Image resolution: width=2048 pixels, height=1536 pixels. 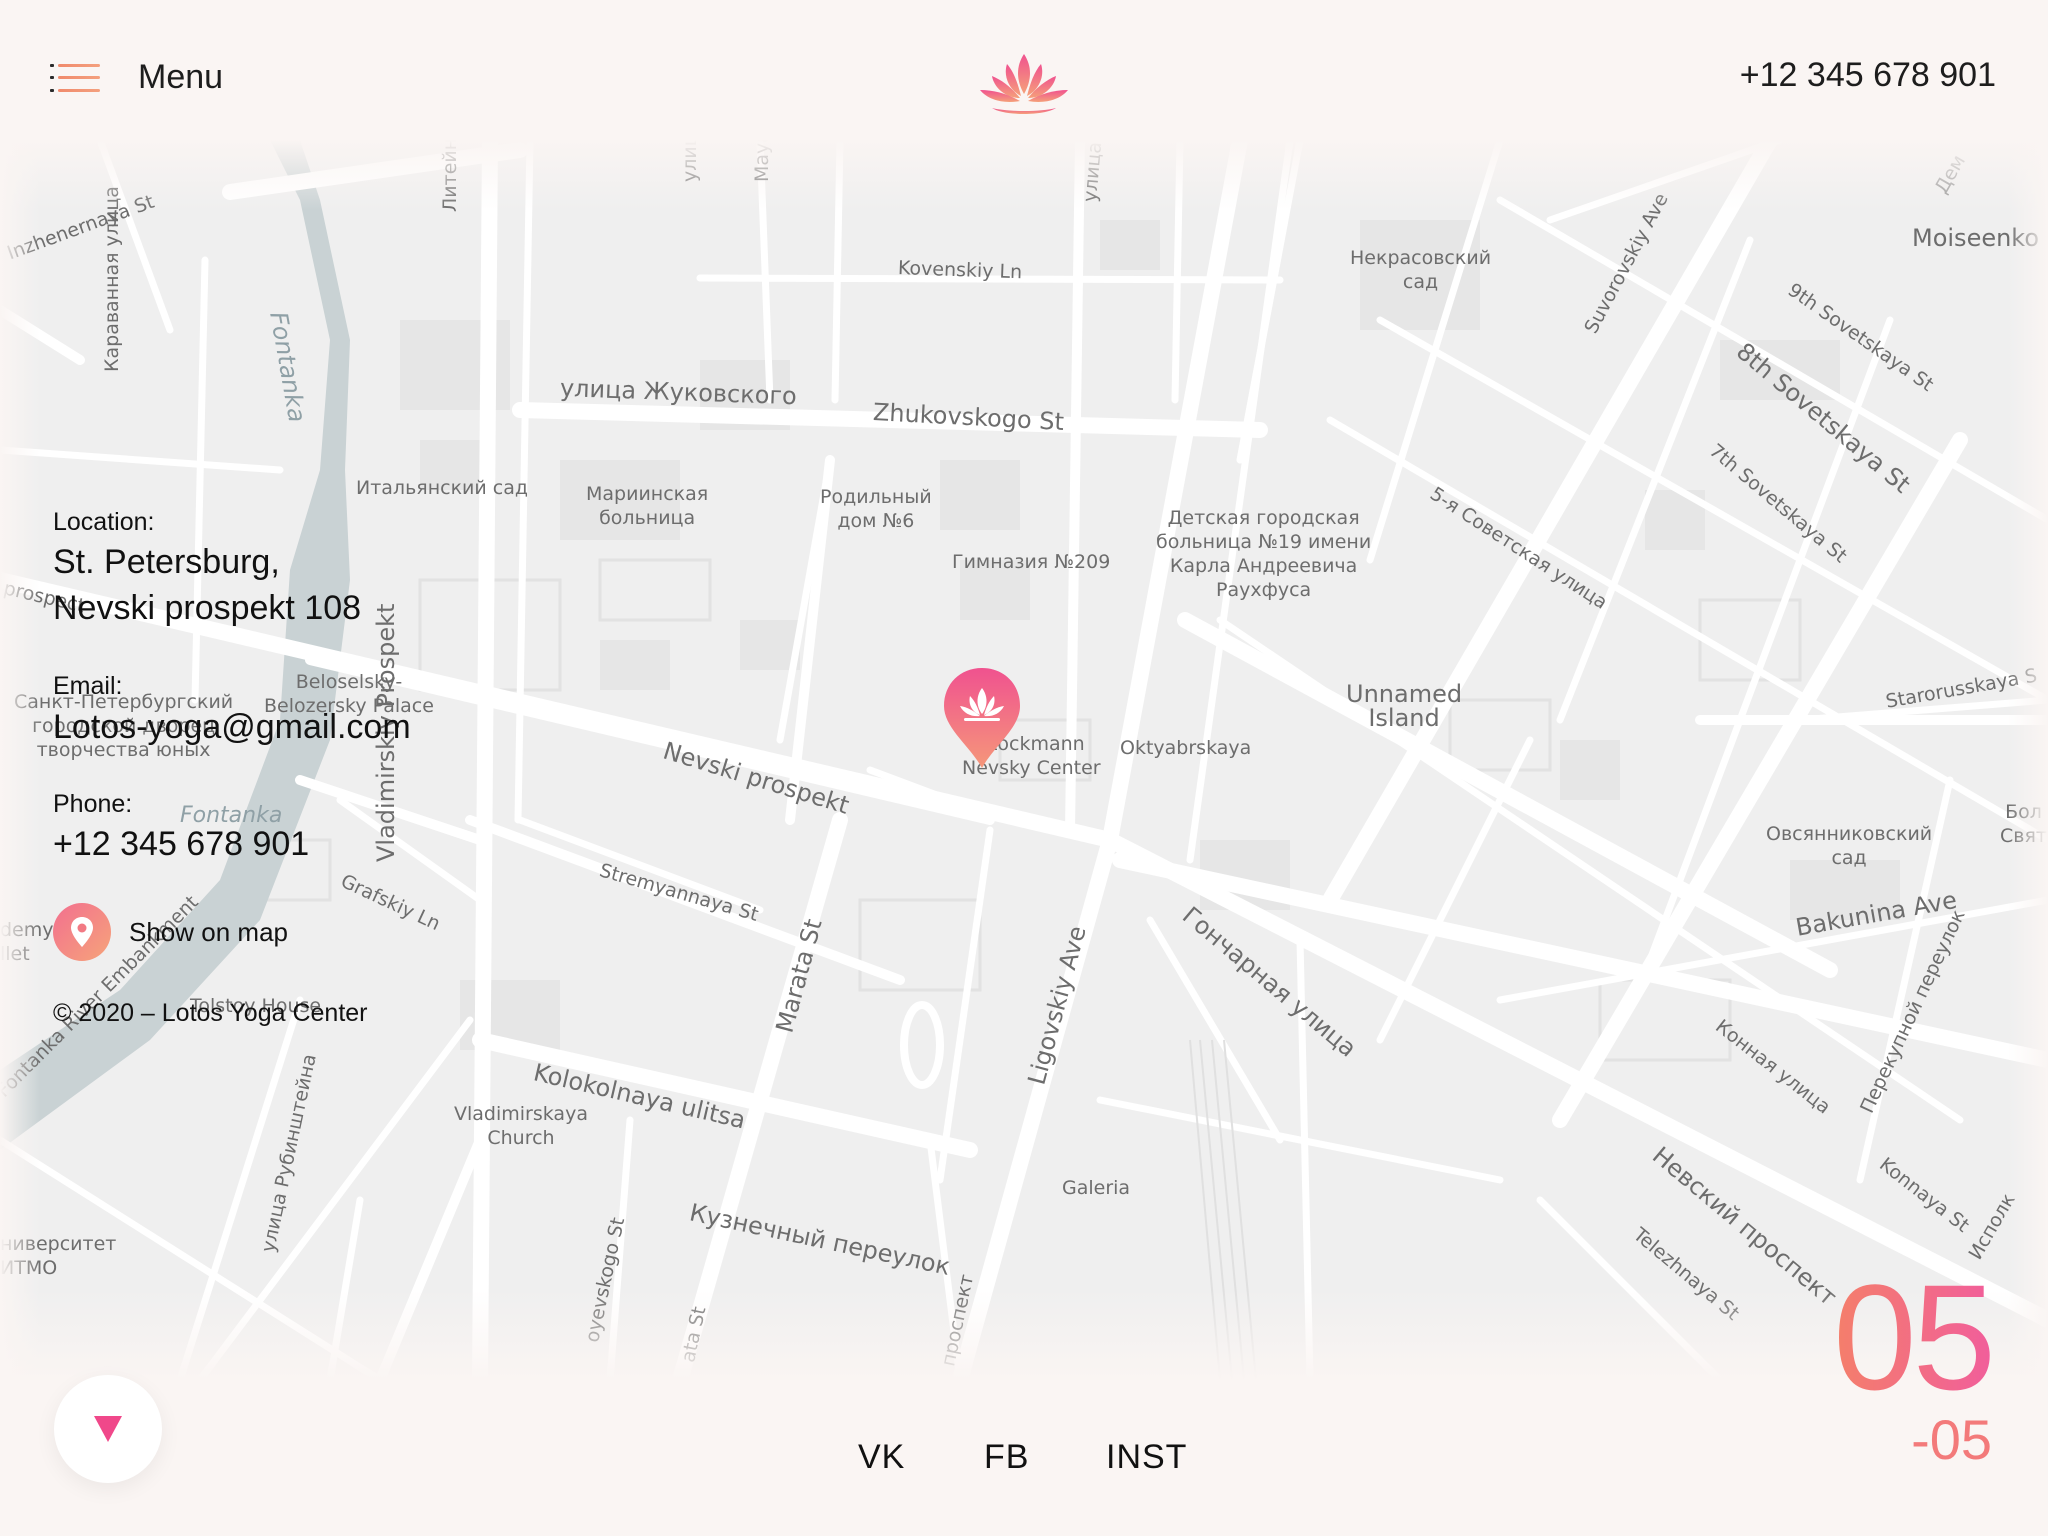 What do you see at coordinates (27, 942) in the screenshot?
I see `map-label: demy llet` at bounding box center [27, 942].